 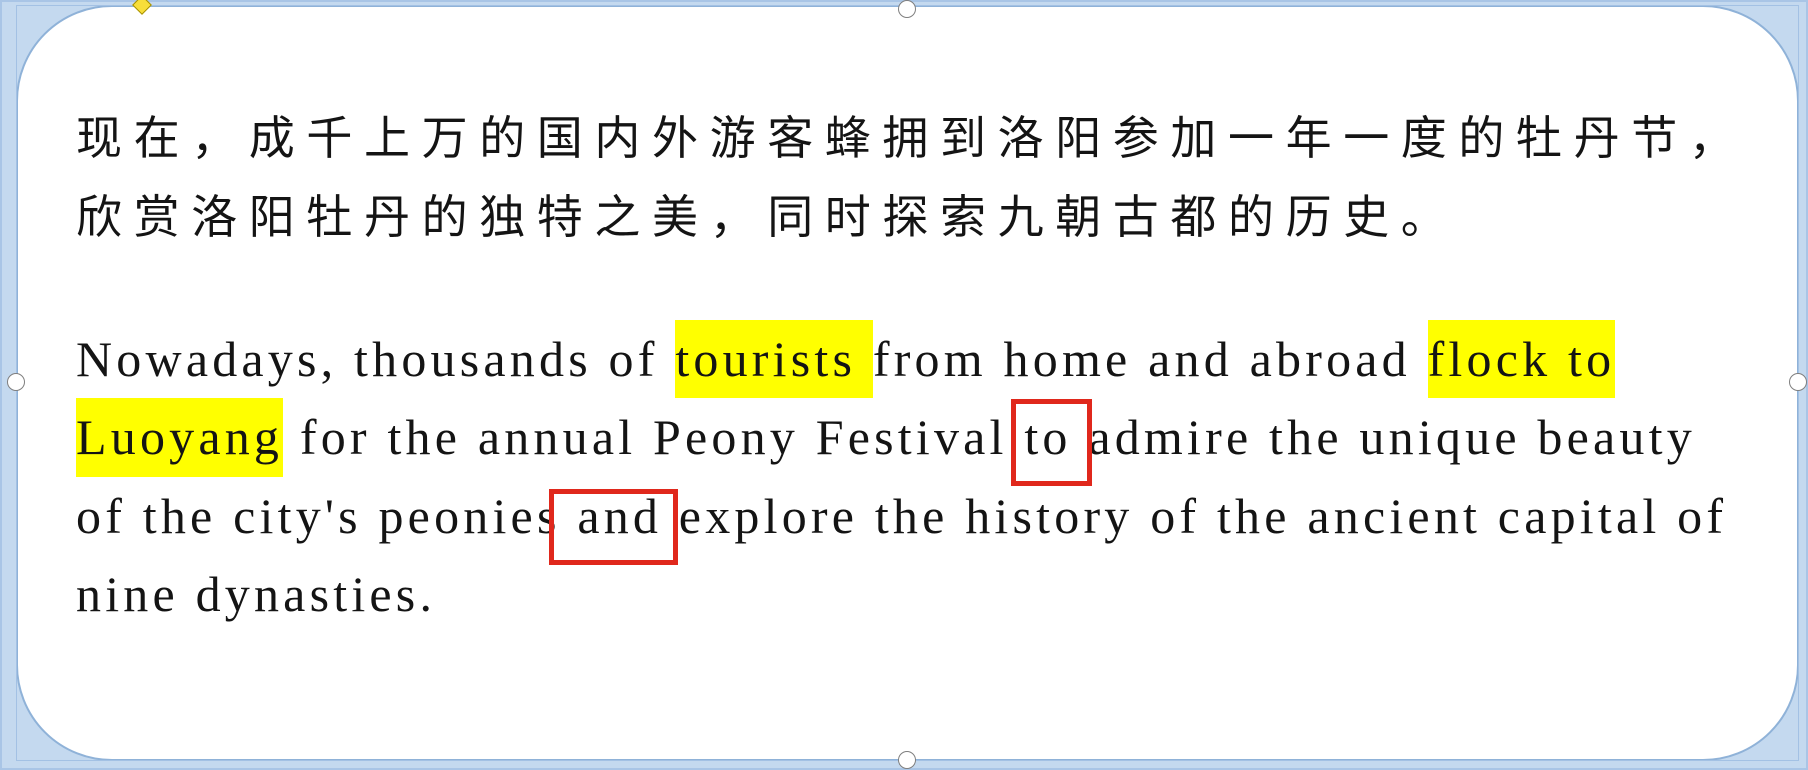 I want to click on text-run: from home and abroad, so click(x=1150, y=358).